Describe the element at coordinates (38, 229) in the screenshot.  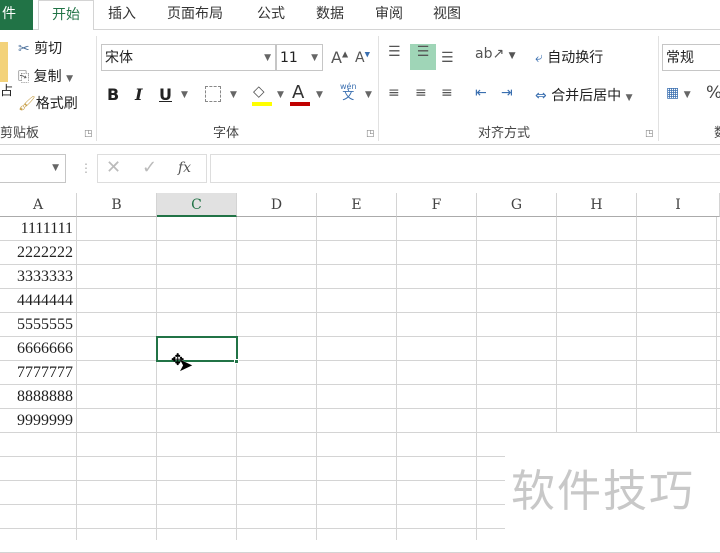
I see `cell-a1: 1111111` at that location.